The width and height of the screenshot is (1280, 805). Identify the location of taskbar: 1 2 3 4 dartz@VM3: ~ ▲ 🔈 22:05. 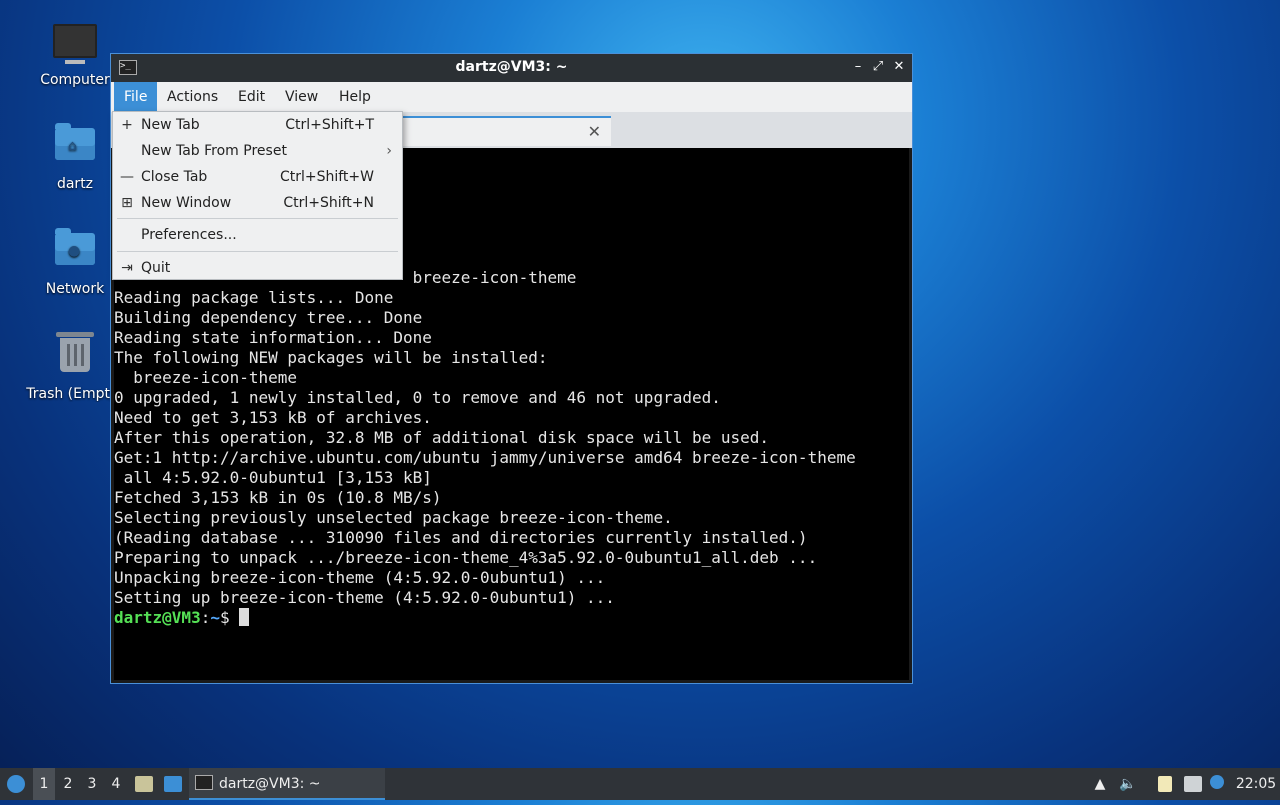
(640, 784).